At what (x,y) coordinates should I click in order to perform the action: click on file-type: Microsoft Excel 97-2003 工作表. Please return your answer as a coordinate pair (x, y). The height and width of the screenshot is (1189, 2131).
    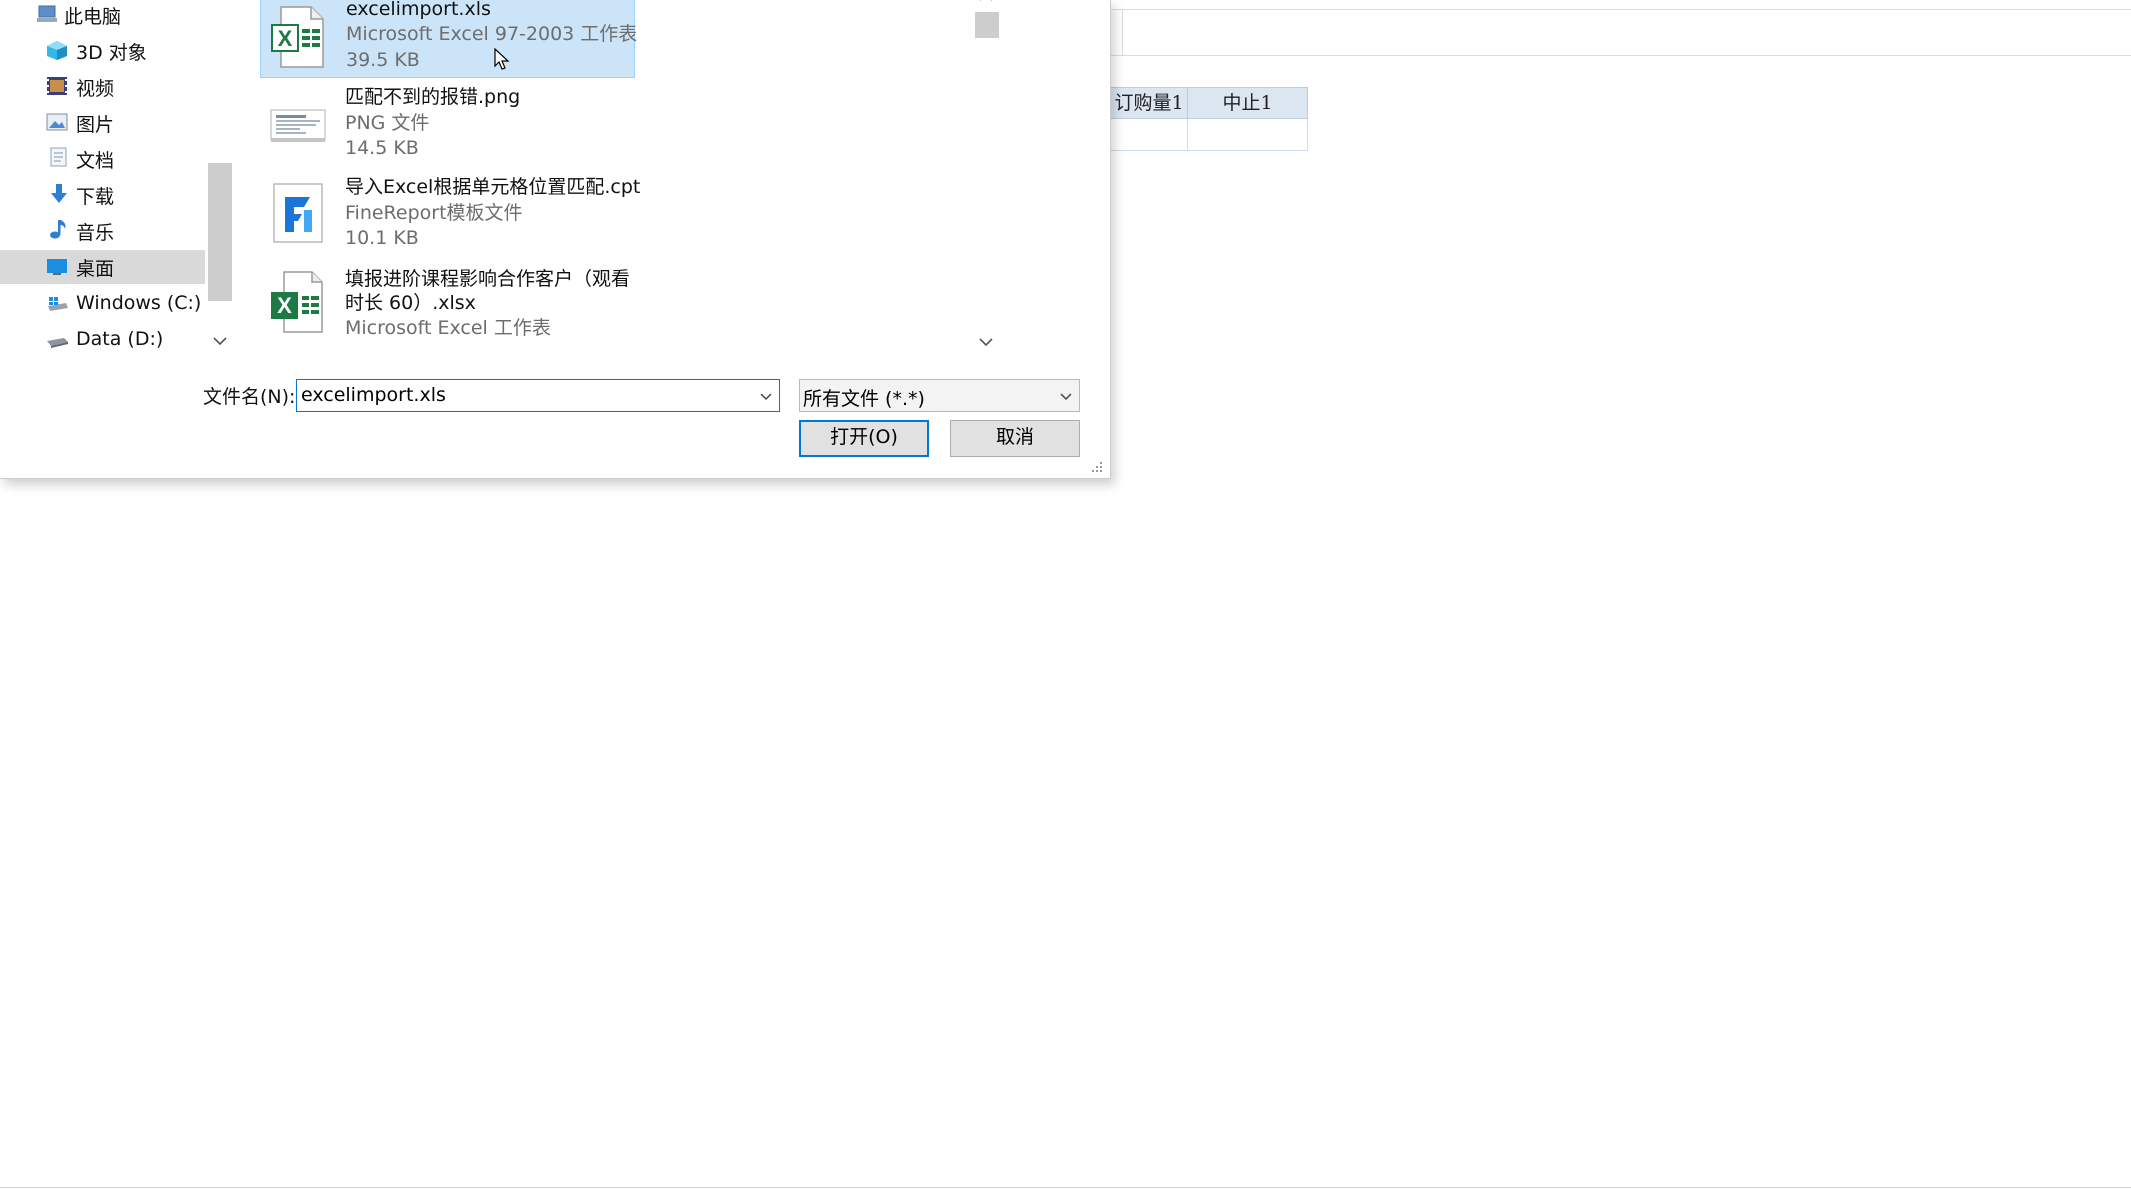
    Looking at the image, I should click on (492, 34).